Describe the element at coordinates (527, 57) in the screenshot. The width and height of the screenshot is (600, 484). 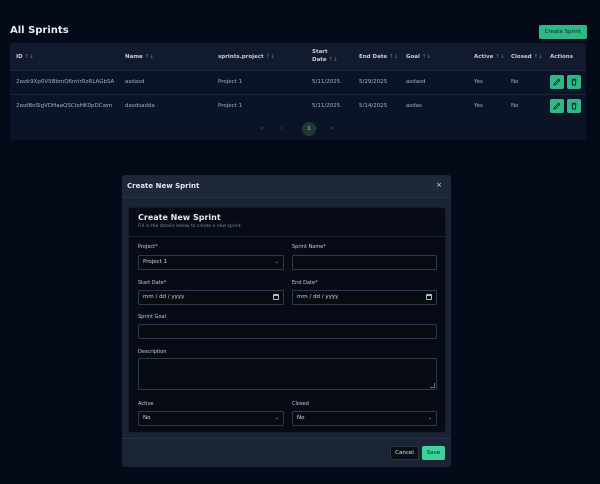
I see `column-header-closed: Closed ↑↓` at that location.